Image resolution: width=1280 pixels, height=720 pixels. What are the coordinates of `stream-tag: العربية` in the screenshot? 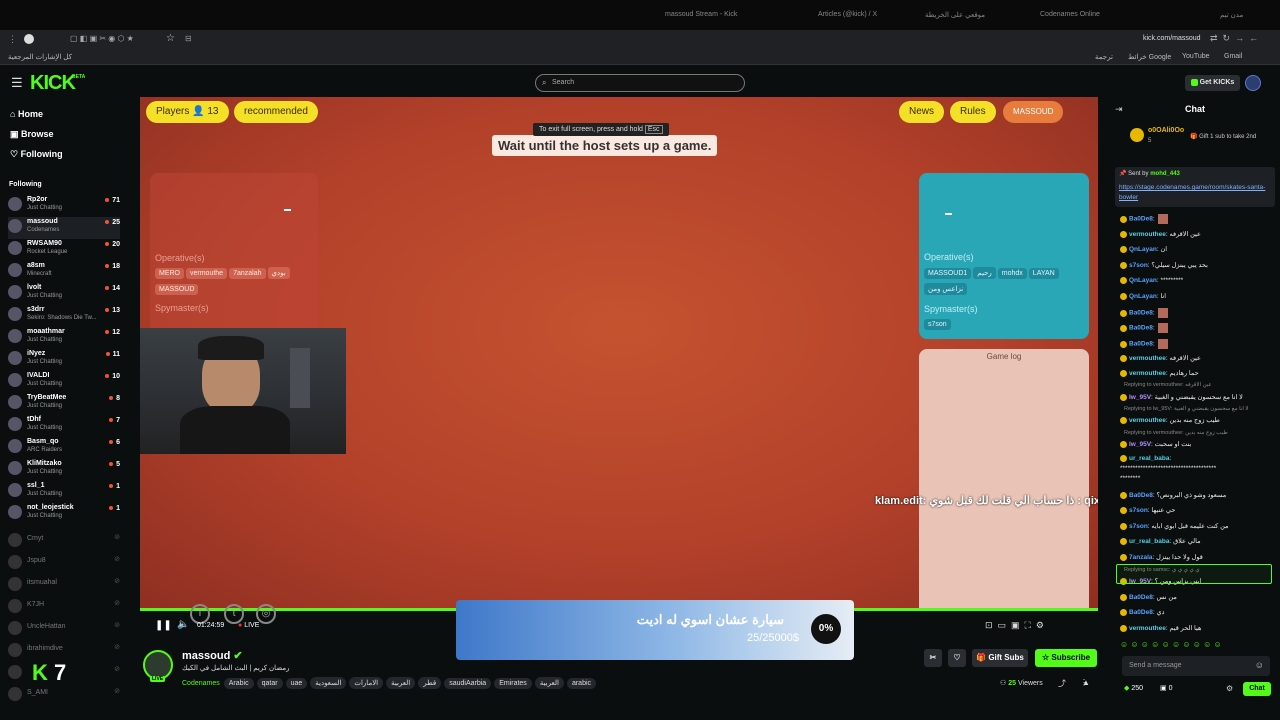 It's located at (401, 683).